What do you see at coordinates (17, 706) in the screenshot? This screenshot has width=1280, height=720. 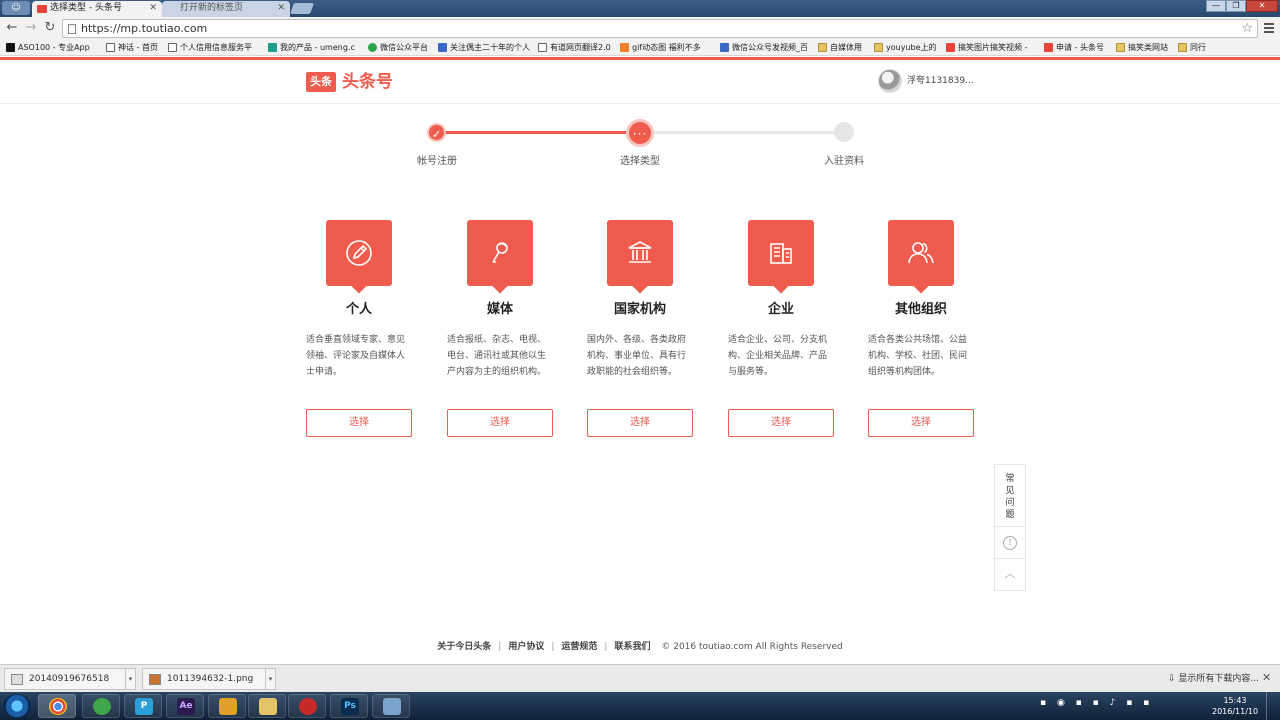 I see `start-button` at bounding box center [17, 706].